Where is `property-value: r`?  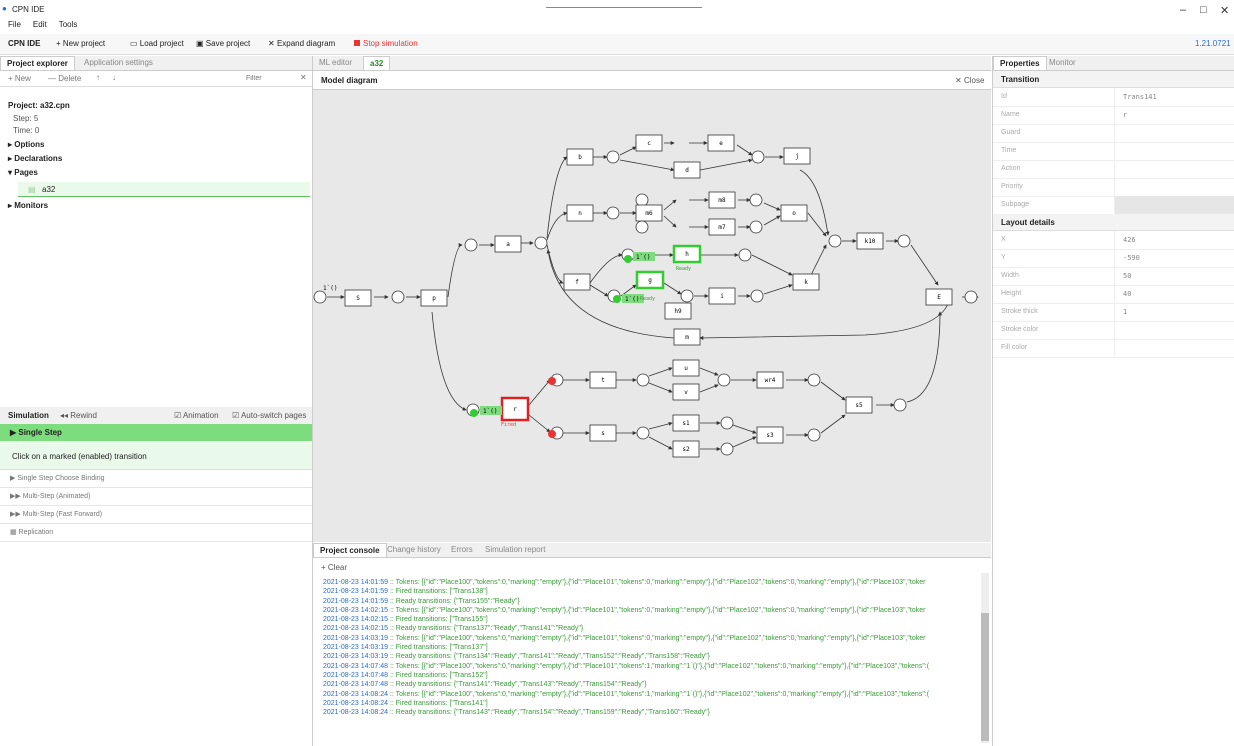 property-value: r is located at coordinates (1174, 115).